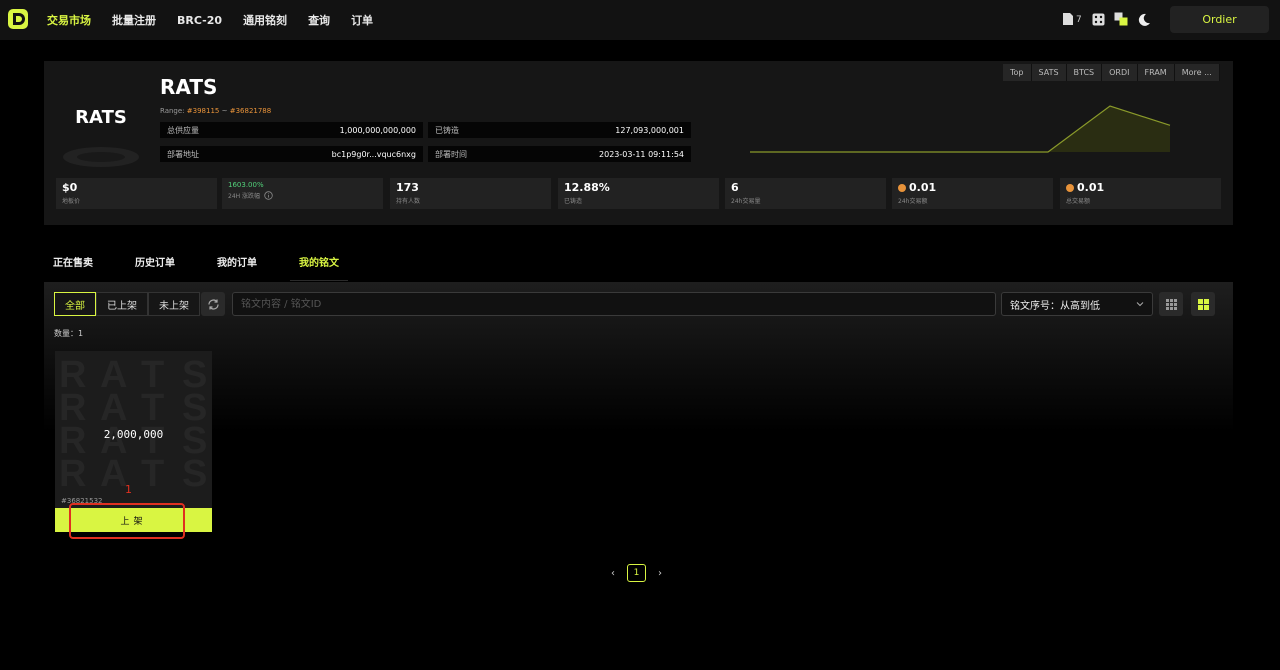  I want to click on inscription-count: 数量：1, so click(69, 333).